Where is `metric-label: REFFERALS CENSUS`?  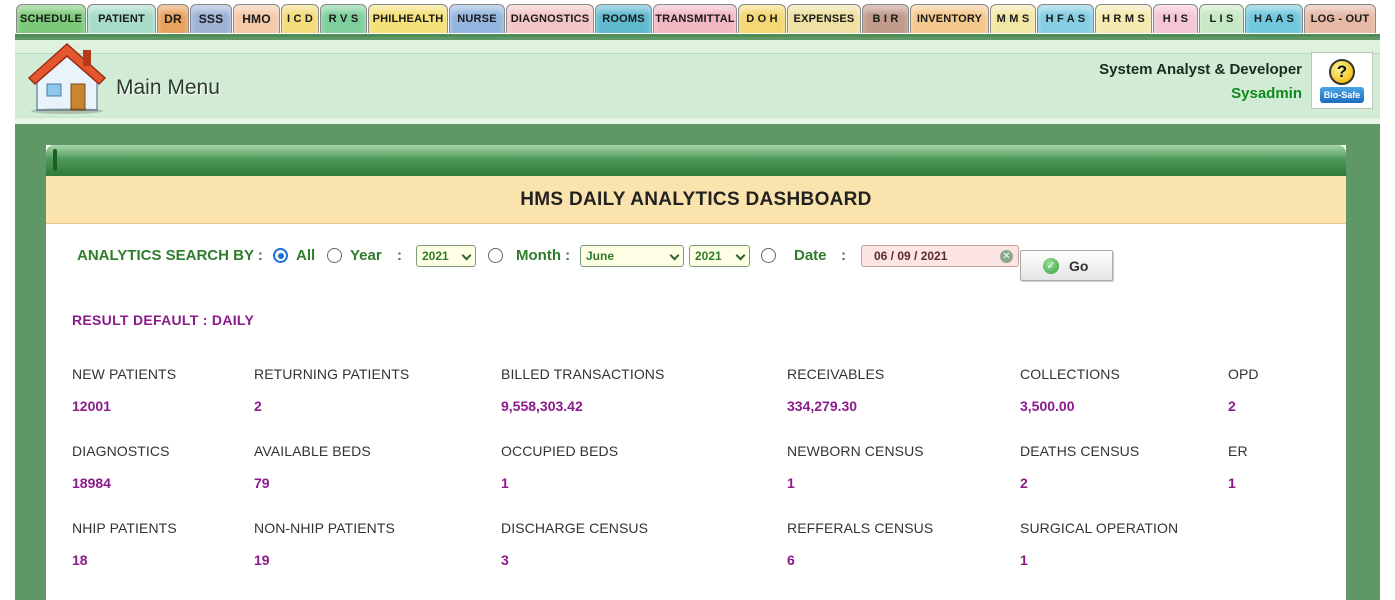
metric-label: REFFERALS CENSUS is located at coordinates (860, 528).